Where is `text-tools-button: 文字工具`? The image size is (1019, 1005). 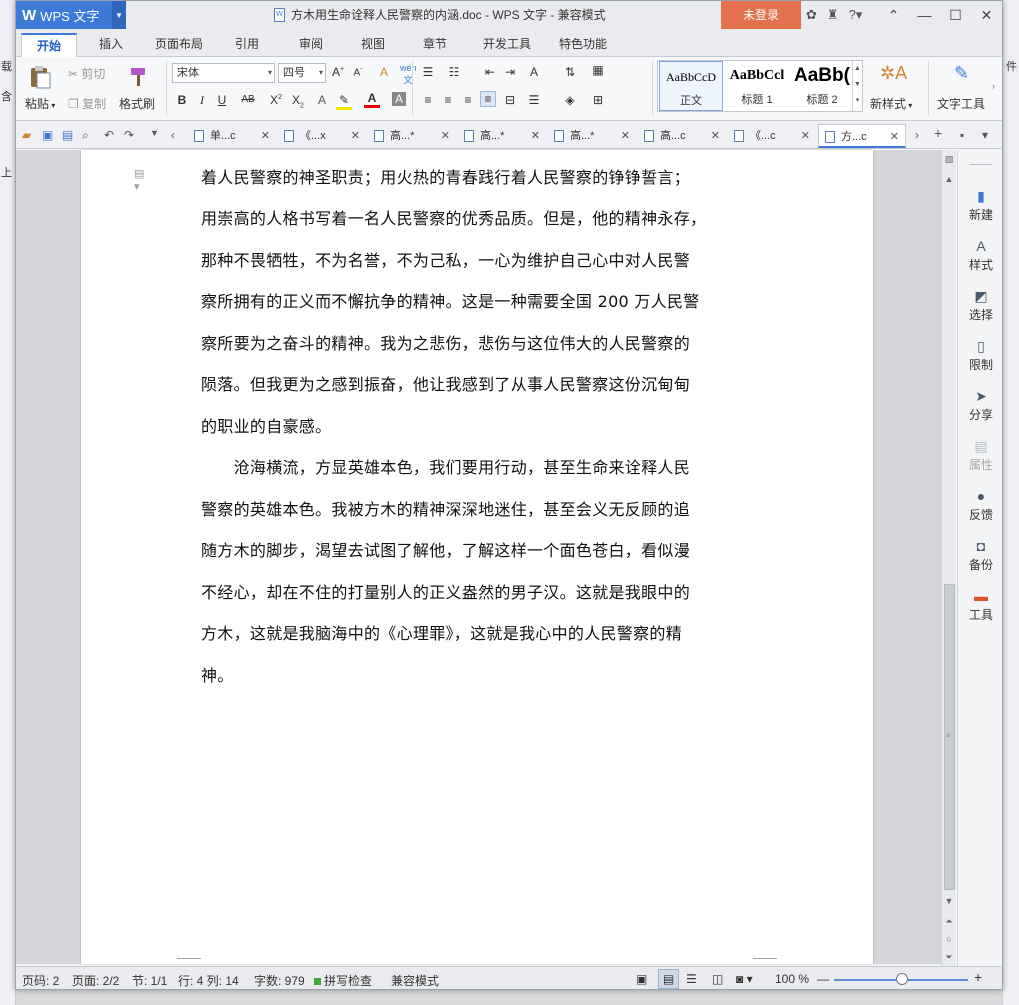 text-tools-button: 文字工具 is located at coordinates (961, 103).